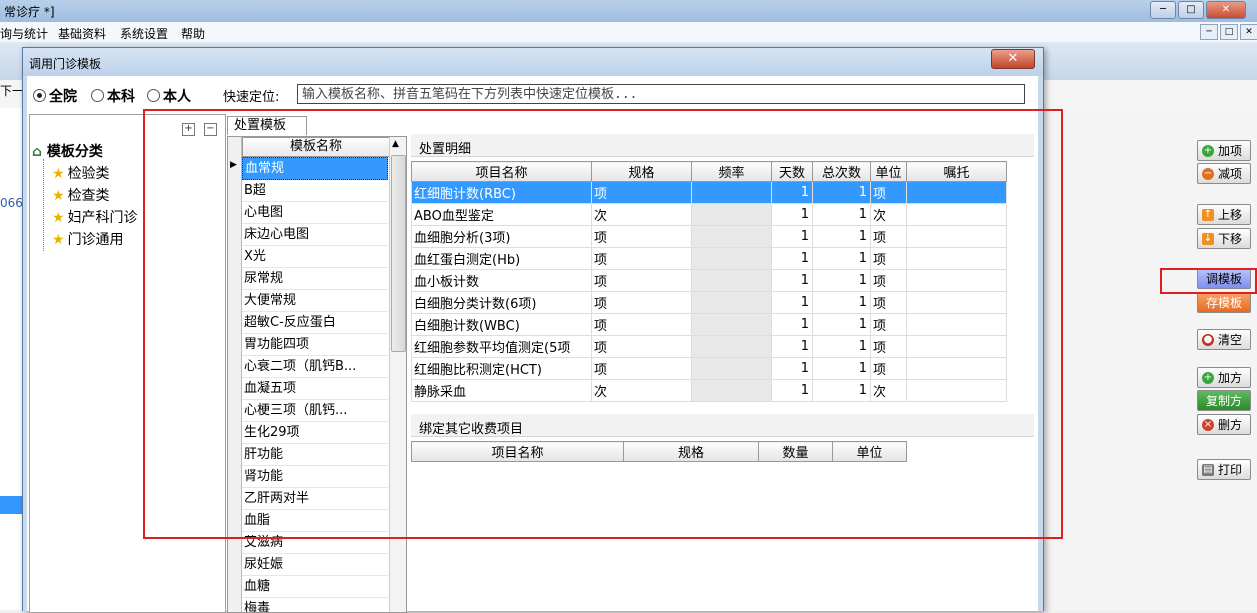  Describe the element at coordinates (1209, 32) in the screenshot. I see `mdi-minimize-button: ─` at that location.